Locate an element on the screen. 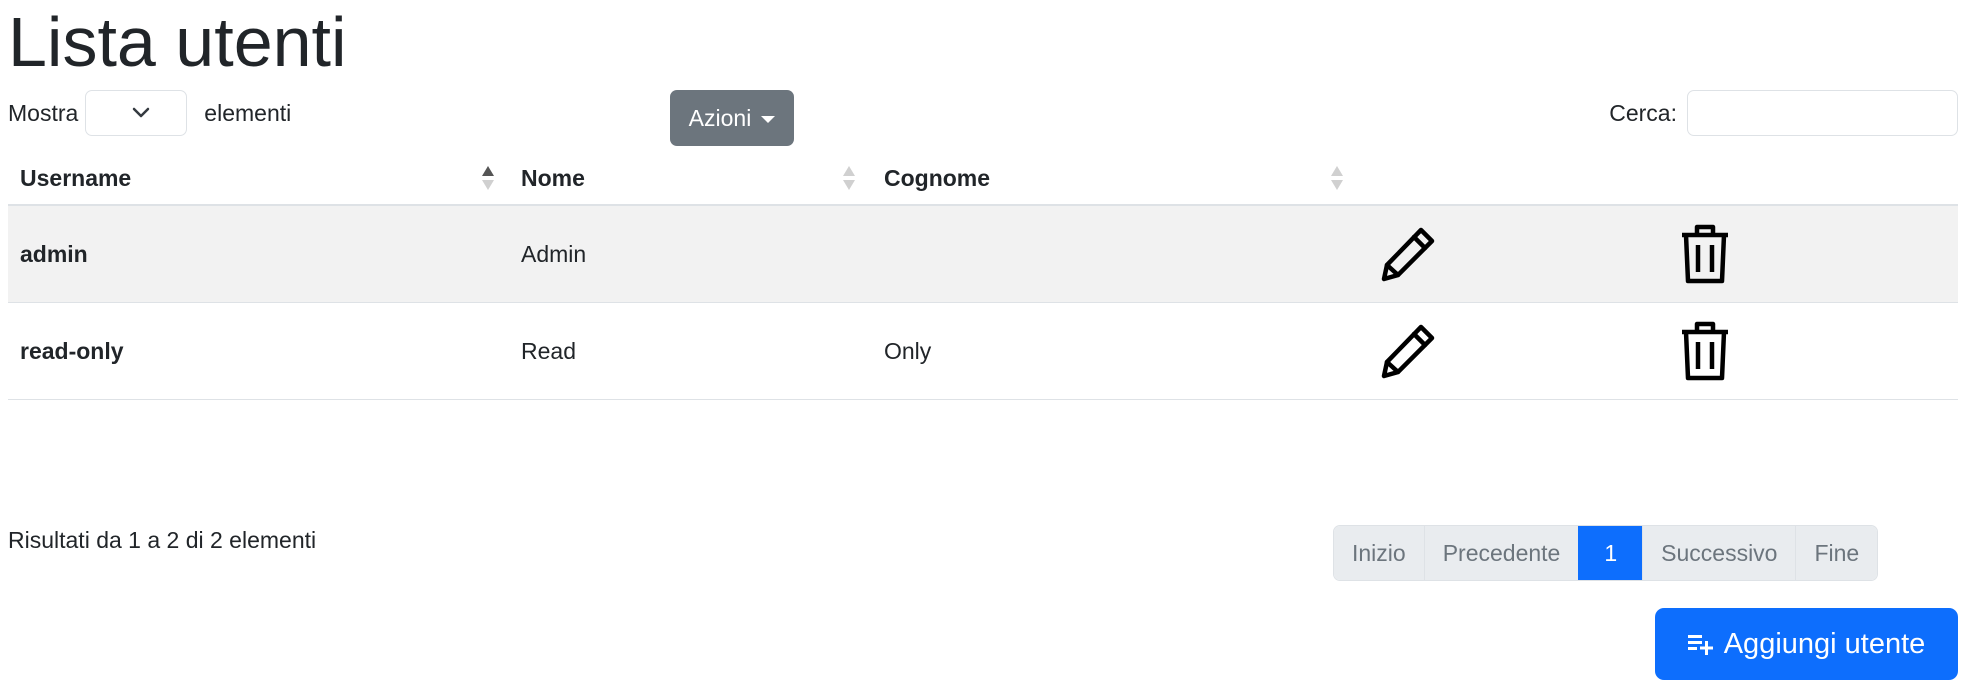  playlist-add-icon is located at coordinates (1700, 645).